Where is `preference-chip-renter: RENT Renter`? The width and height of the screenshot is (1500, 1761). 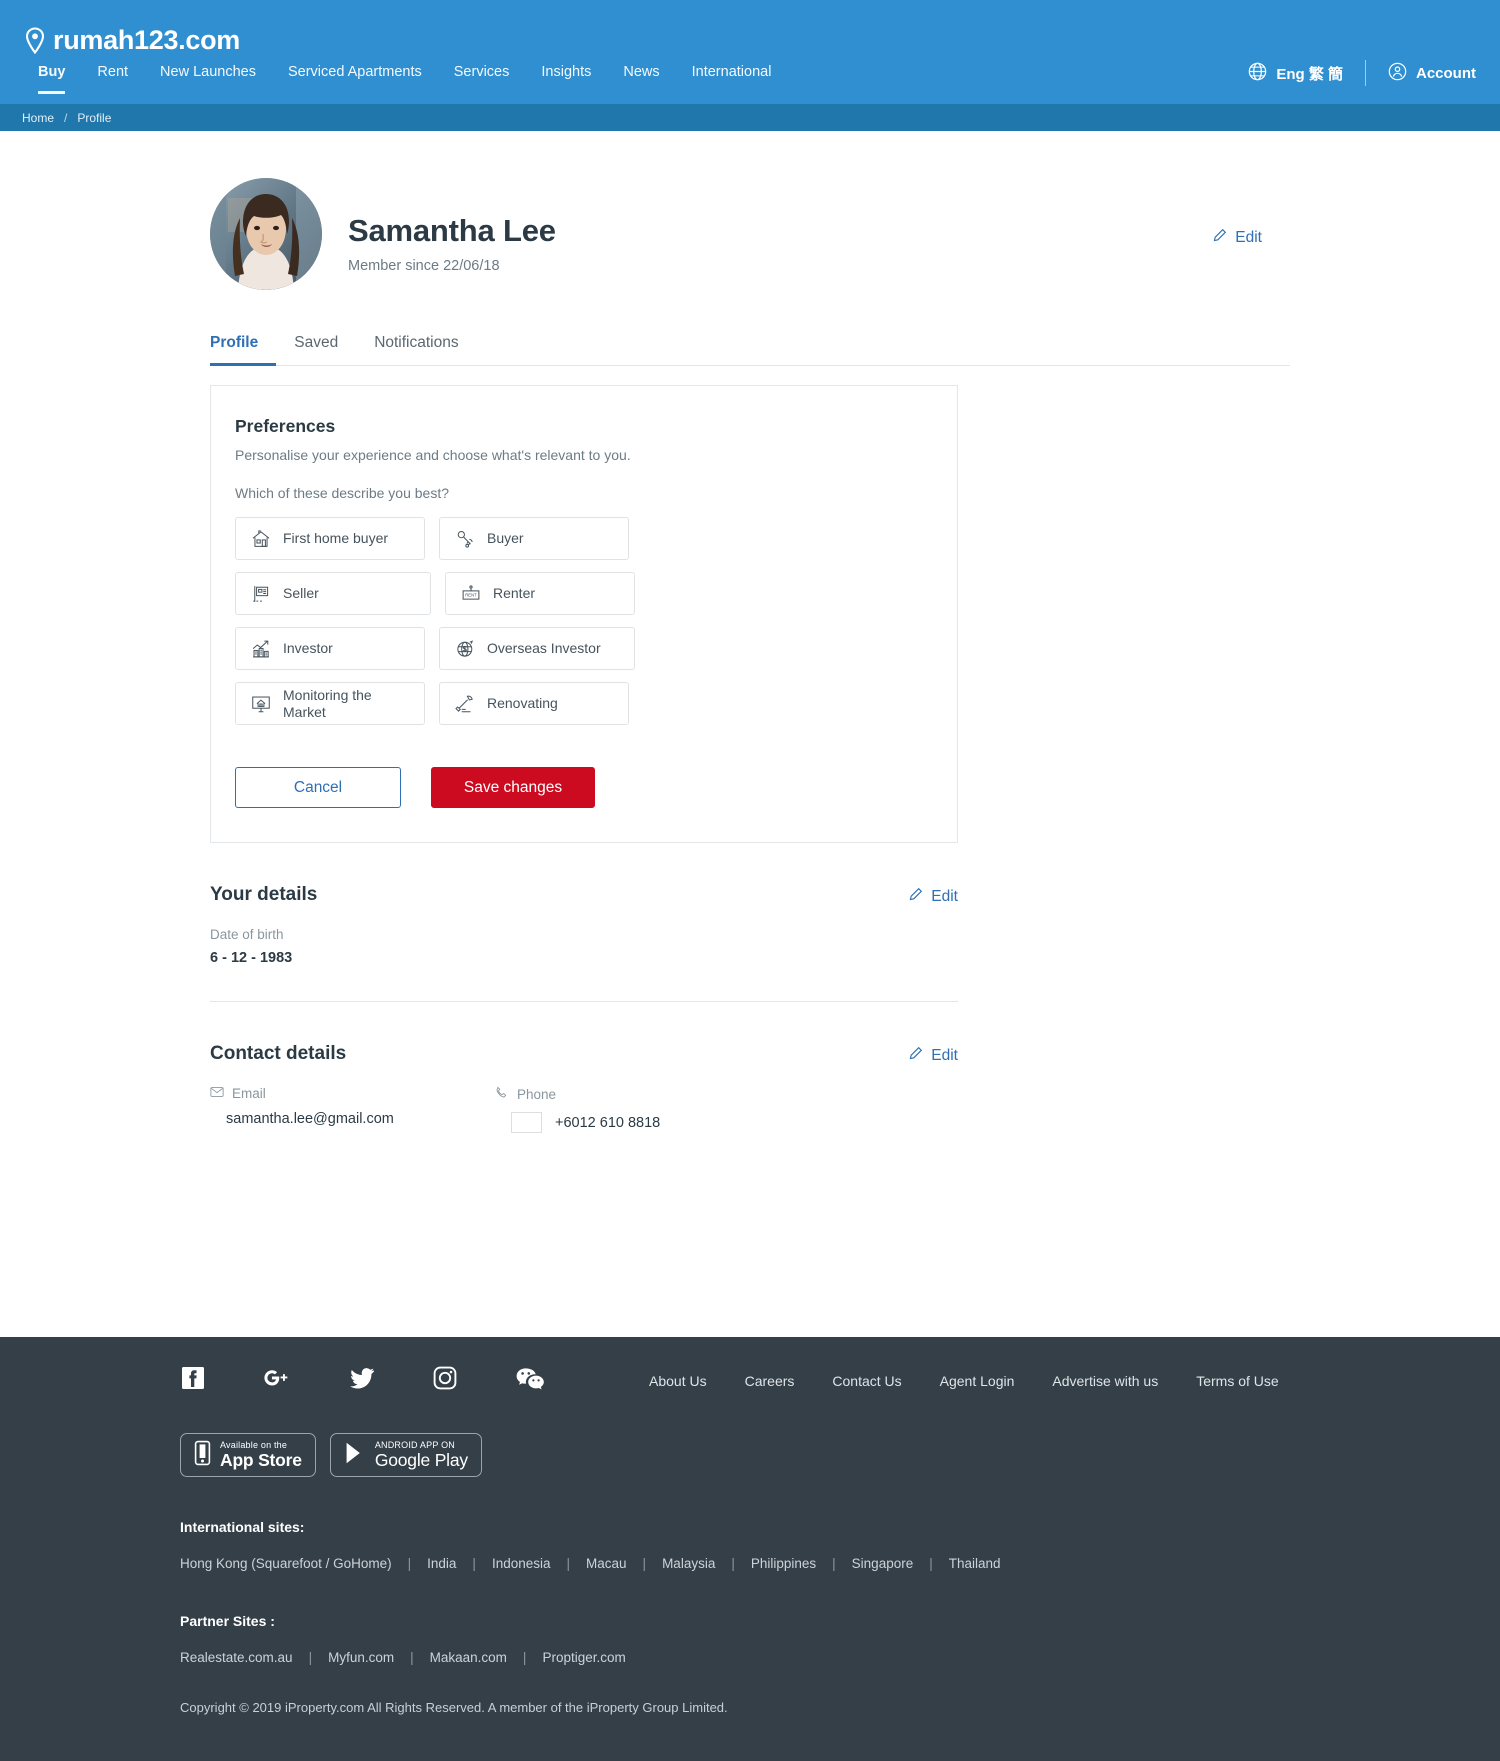
preference-chip-renter: RENT Renter is located at coordinates (540, 593).